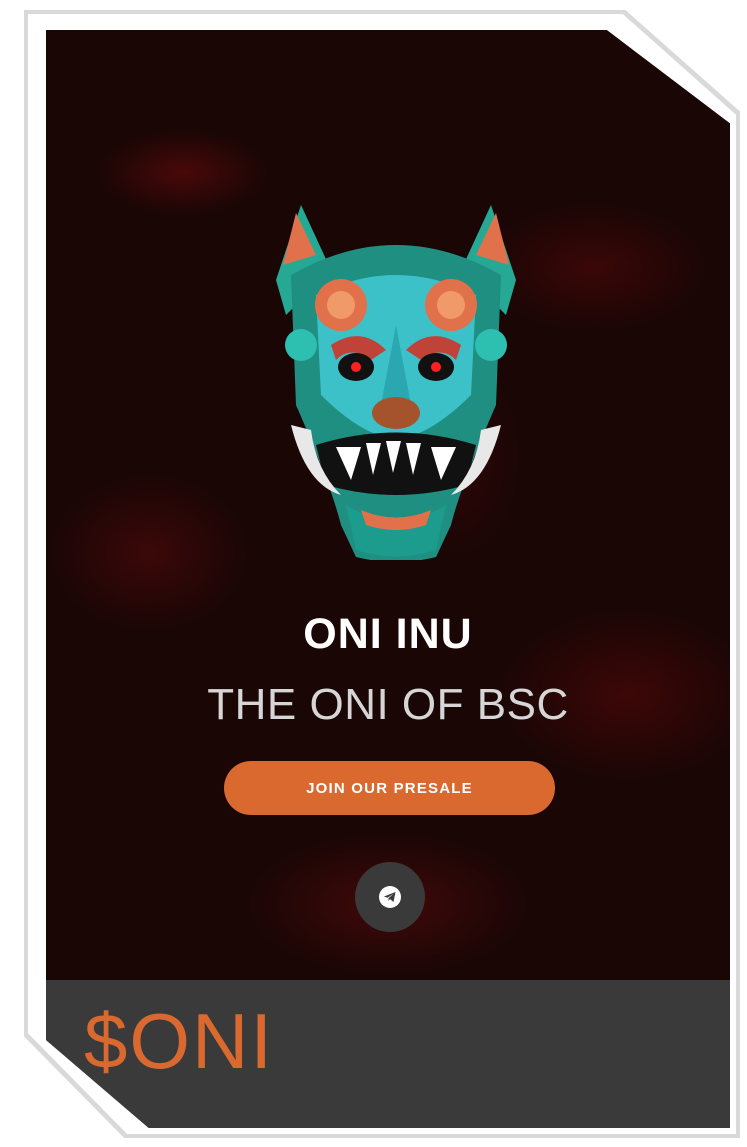  Describe the element at coordinates (388, 1054) in the screenshot. I see `footer-bar: $ONI` at that location.